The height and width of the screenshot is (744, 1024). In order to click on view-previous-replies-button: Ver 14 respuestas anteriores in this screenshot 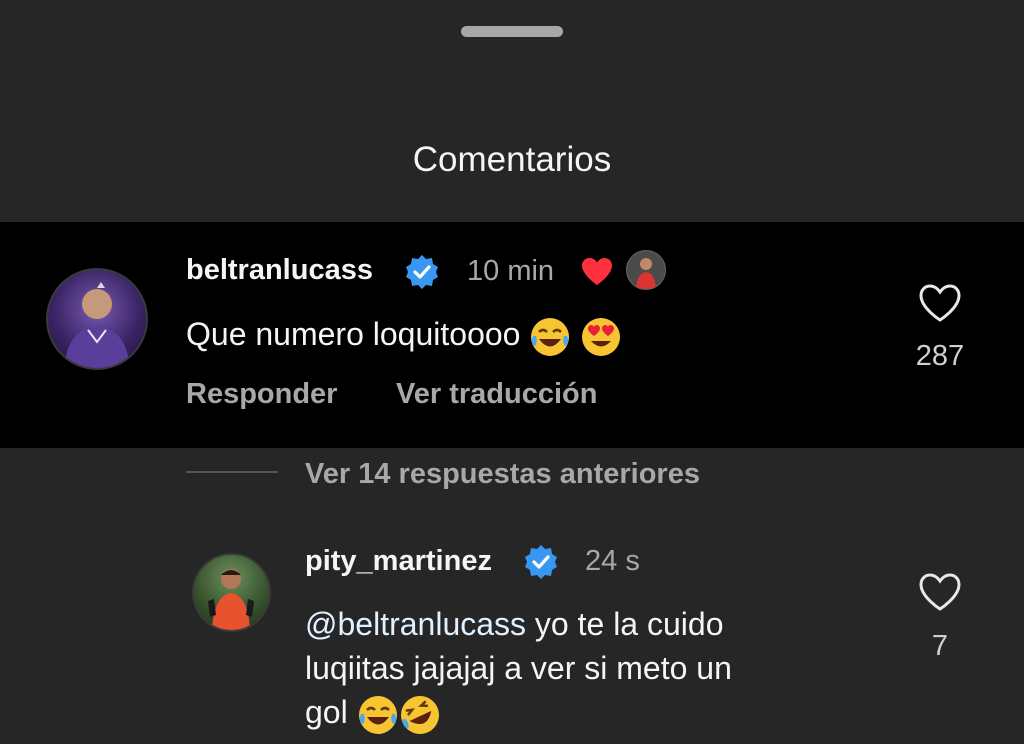, I will do `click(502, 474)`.